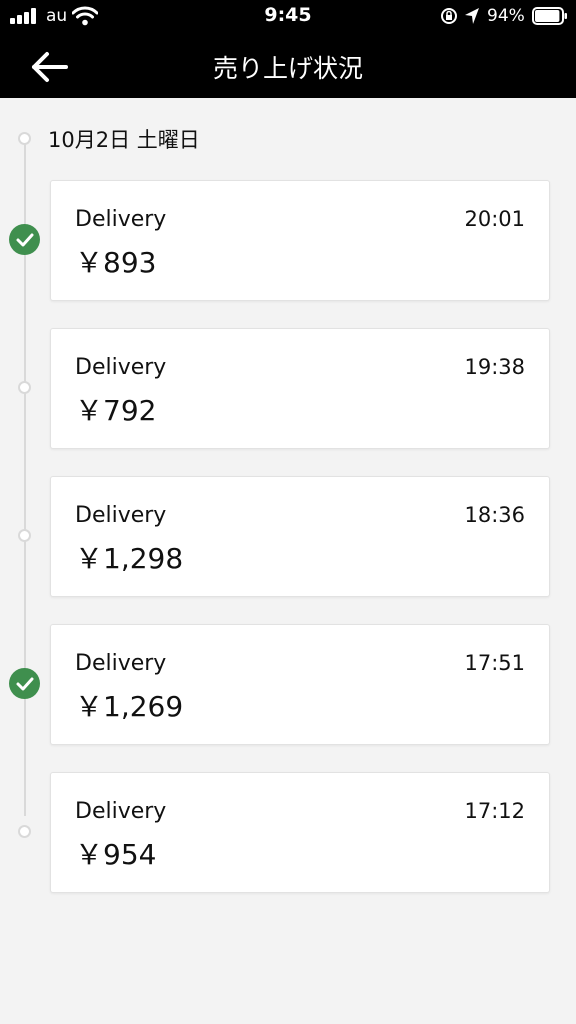 This screenshot has height=1024, width=576. I want to click on trip-time: 19:38, so click(494, 367).